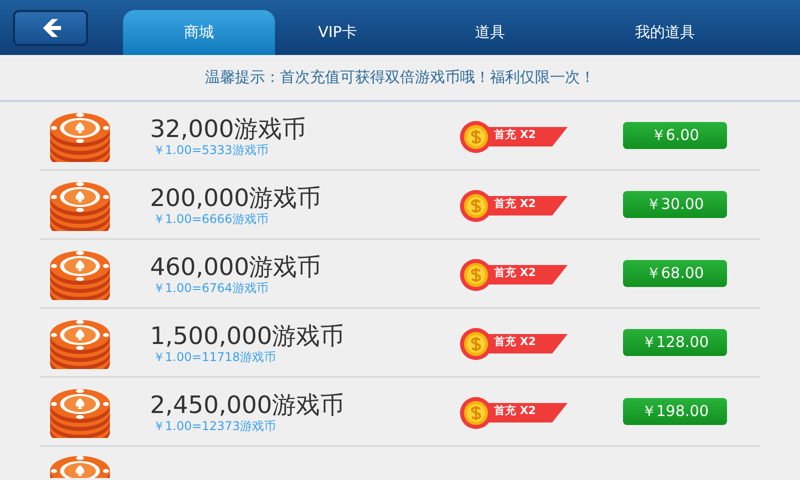  Describe the element at coordinates (337, 32) in the screenshot. I see `tab: VIP卡` at that location.